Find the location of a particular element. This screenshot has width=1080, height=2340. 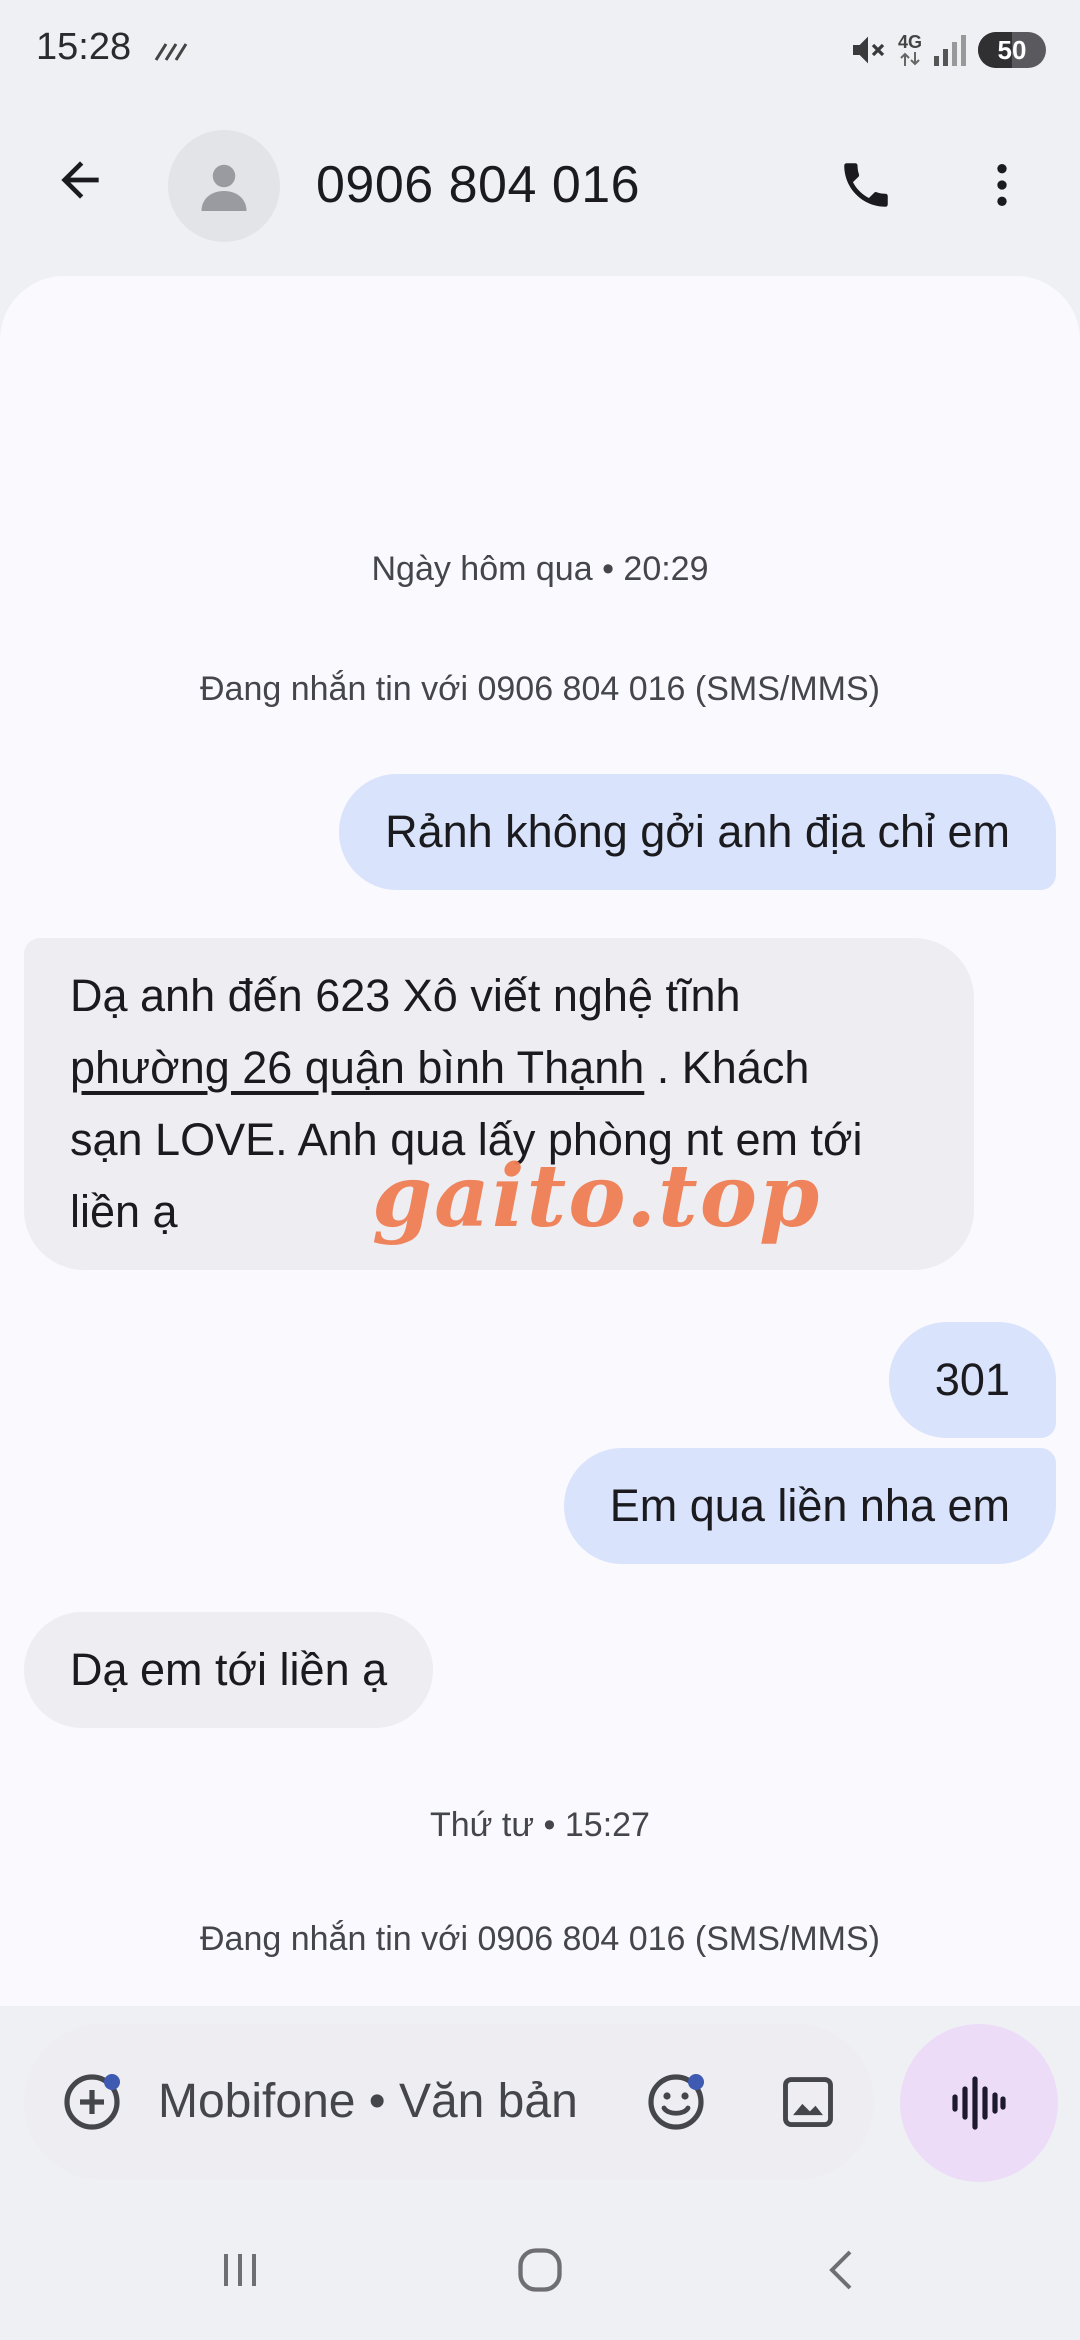

voice-message-icon is located at coordinates (979, 2103).